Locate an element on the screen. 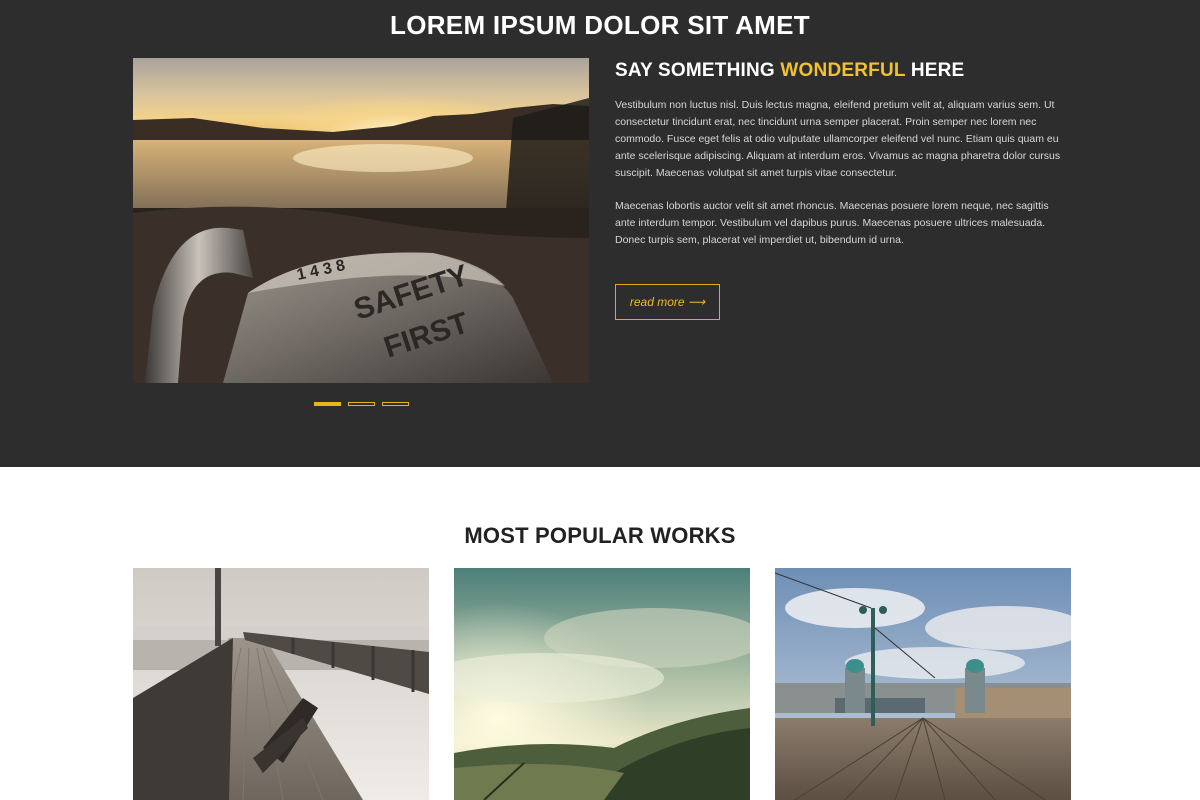 Image resolution: width=1200 pixels, height=800 pixels. work-item-boardwalk is located at coordinates (923, 684).